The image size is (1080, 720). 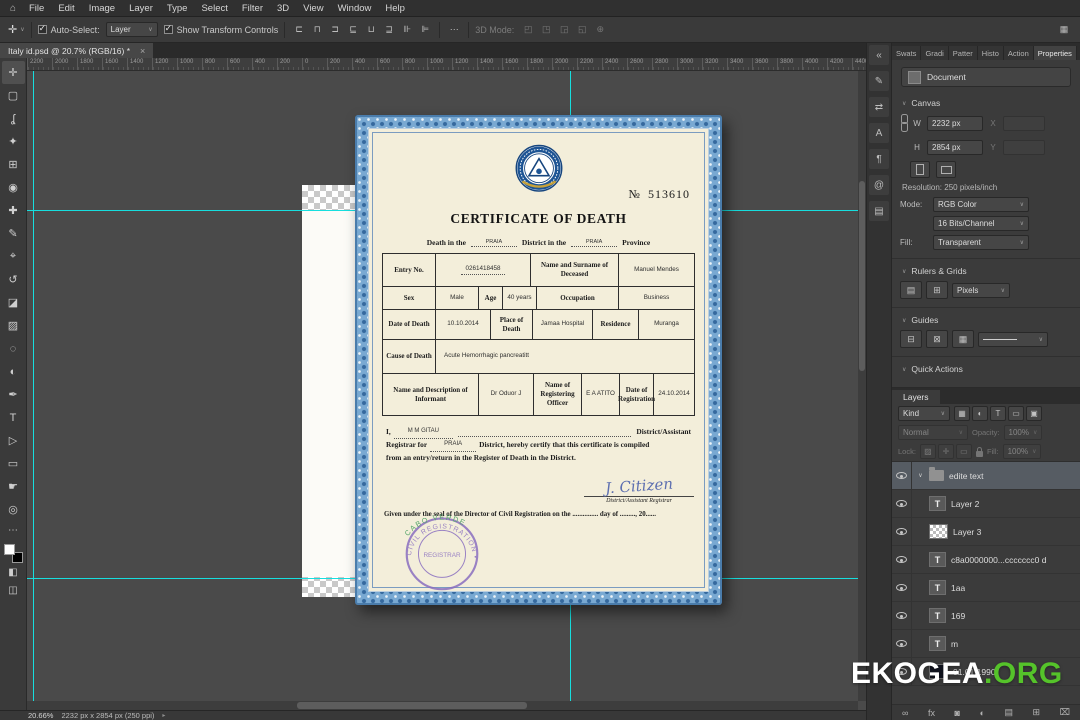 I want to click on lock-transparency-icon: ▨, so click(x=927, y=451).